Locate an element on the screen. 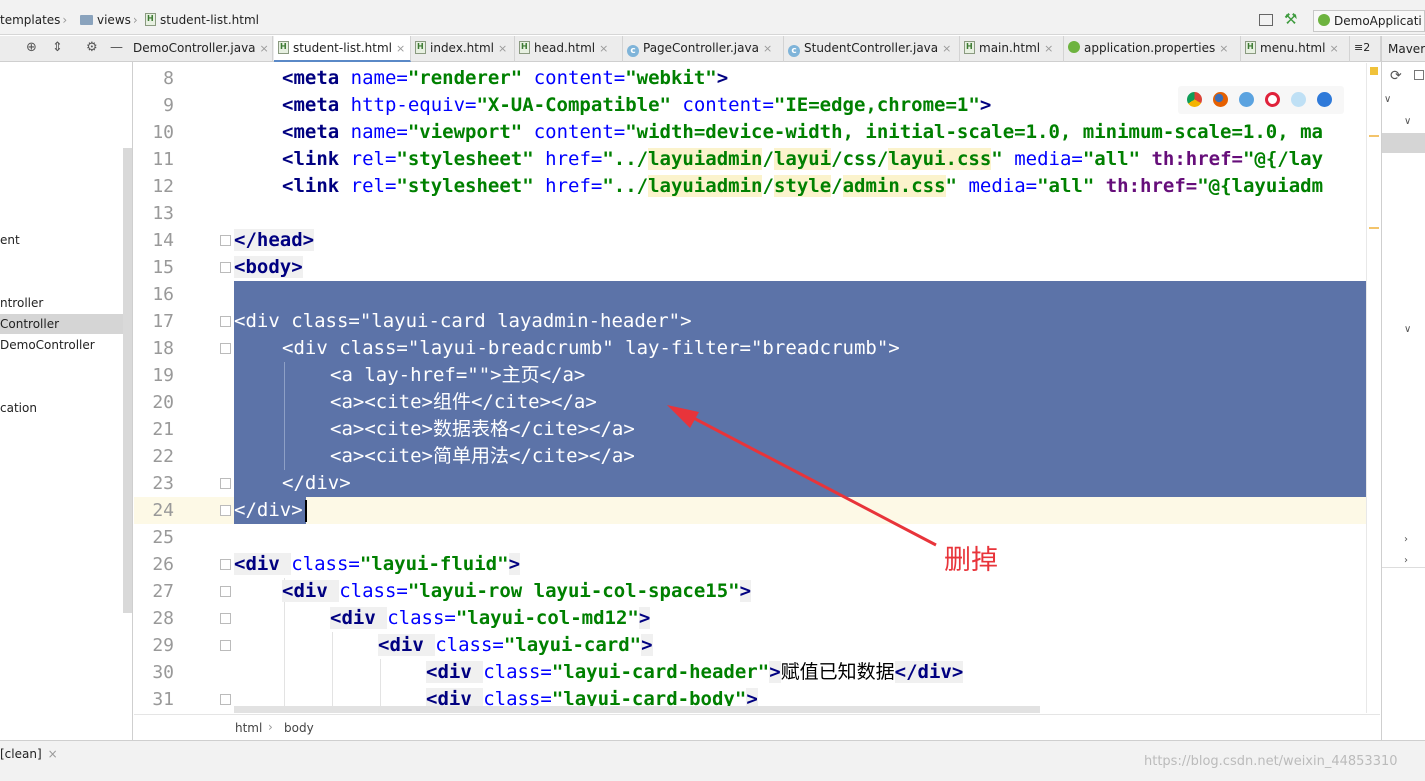 Image resolution: width=1425 pixels, height=781 pixels. annotation-arrow is located at coordinates (802, 476).